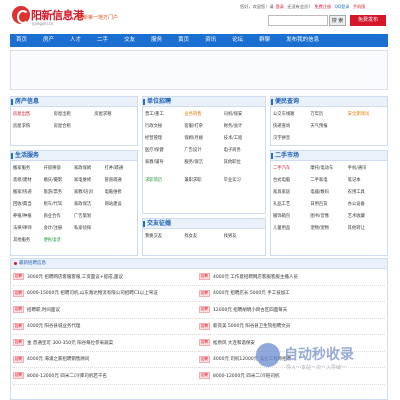 Image resolution: width=400 pixels, height=400 pixels. Describe the element at coordinates (251, 326) in the screenshot. I see `news-link: 薪资美 5000元 阳谷县卫生院招聘文员` at that location.